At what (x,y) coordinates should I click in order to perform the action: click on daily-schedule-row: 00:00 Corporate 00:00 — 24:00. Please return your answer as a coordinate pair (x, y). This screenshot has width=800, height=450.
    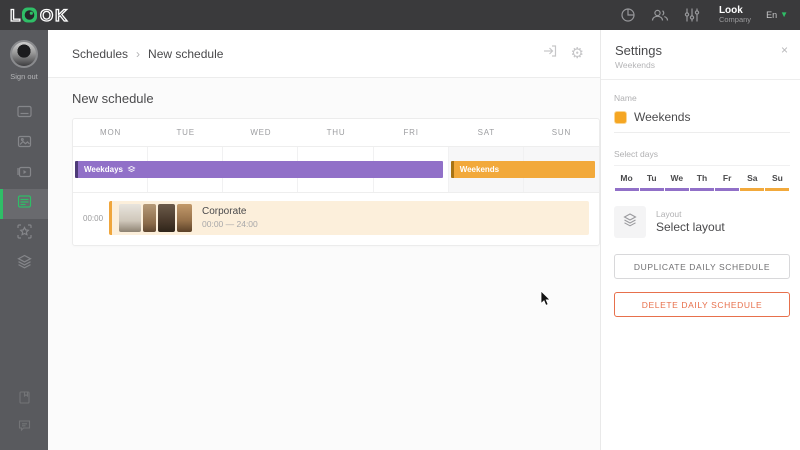
    Looking at the image, I should click on (336, 219).